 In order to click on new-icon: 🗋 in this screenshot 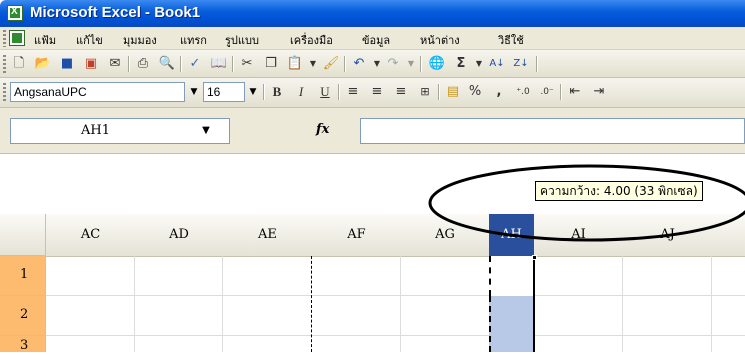, I will do `click(19, 64)`.